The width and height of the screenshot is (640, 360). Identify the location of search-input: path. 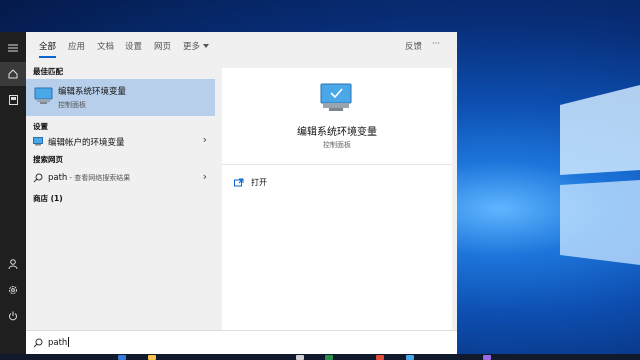
(59, 342).